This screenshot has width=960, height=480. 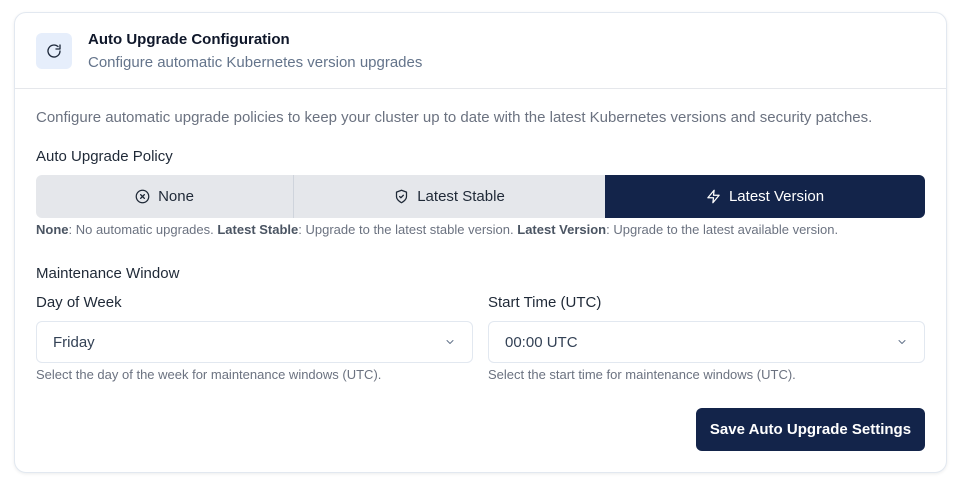 I want to click on x-circle-icon, so click(x=142, y=196).